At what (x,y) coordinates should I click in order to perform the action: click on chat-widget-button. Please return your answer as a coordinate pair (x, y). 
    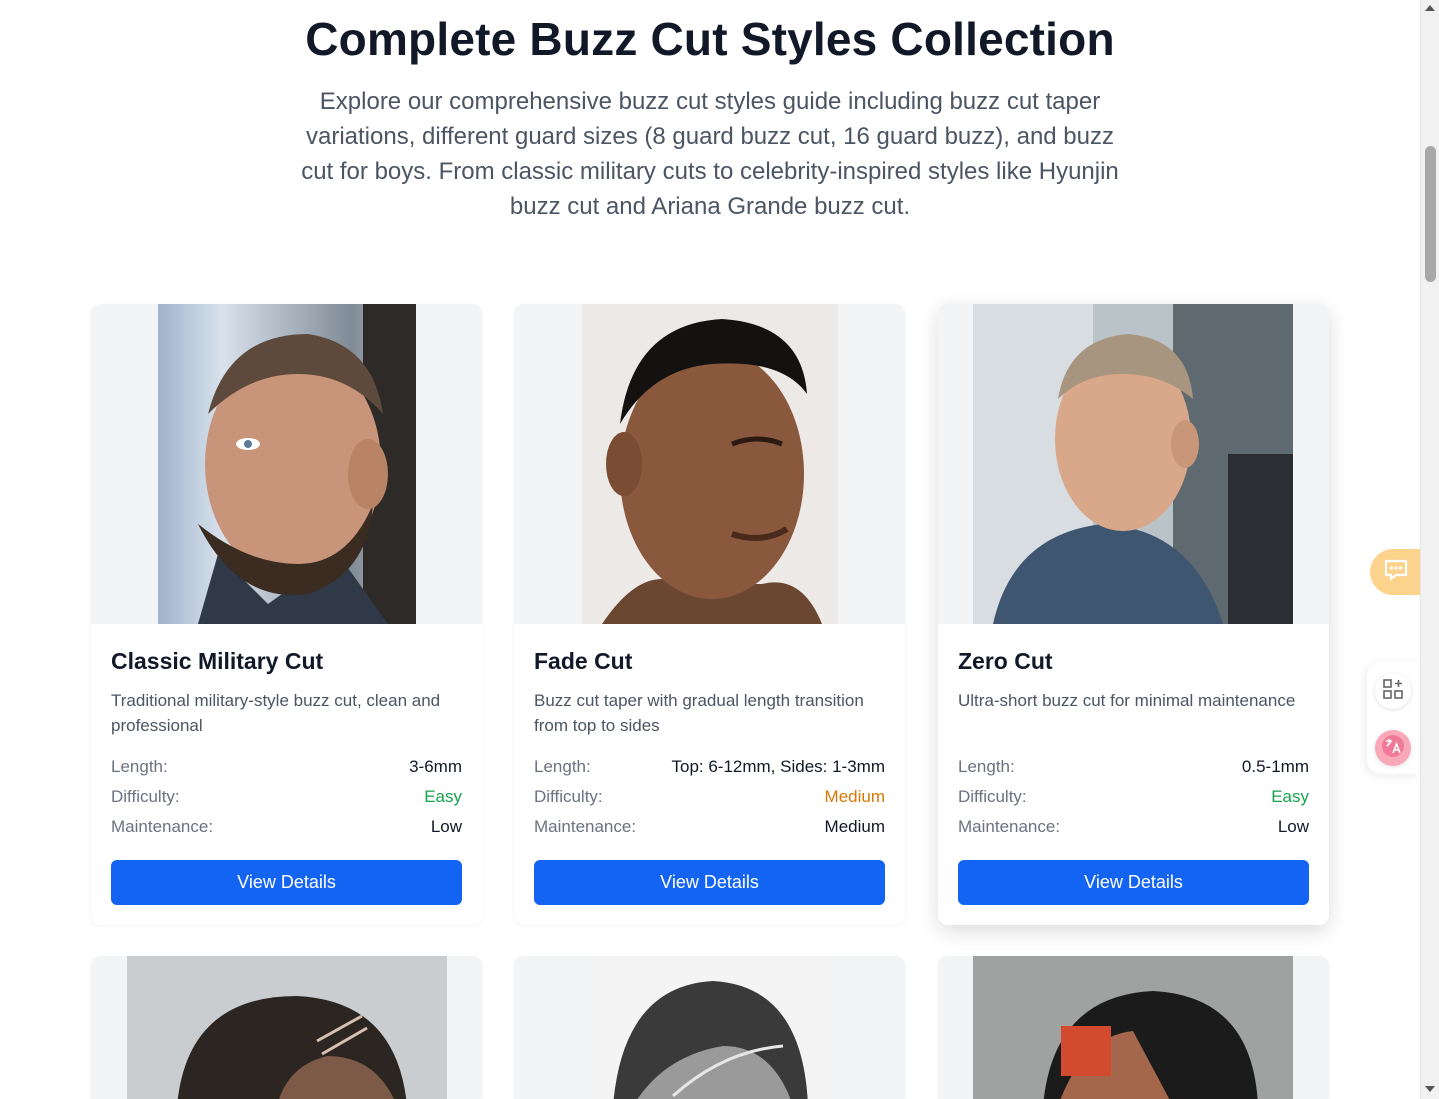
    Looking at the image, I should click on (1395, 572).